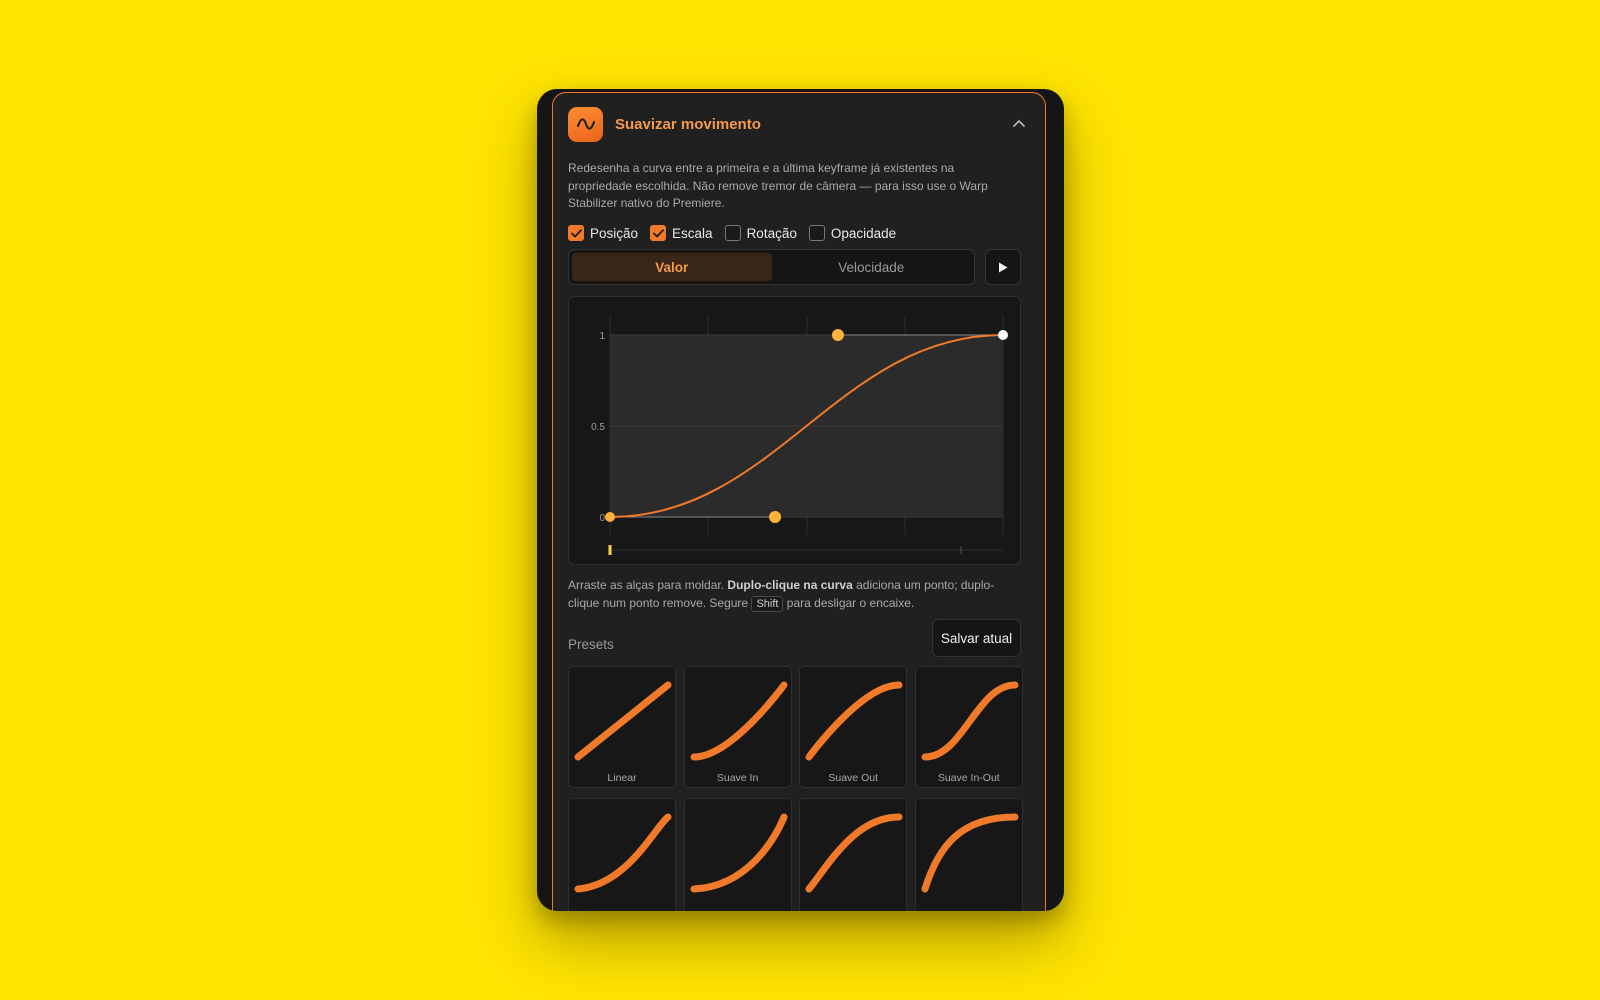 The width and height of the screenshot is (1600, 1000). What do you see at coordinates (775, 517) in the screenshot?
I see `bezier-handle-start` at bounding box center [775, 517].